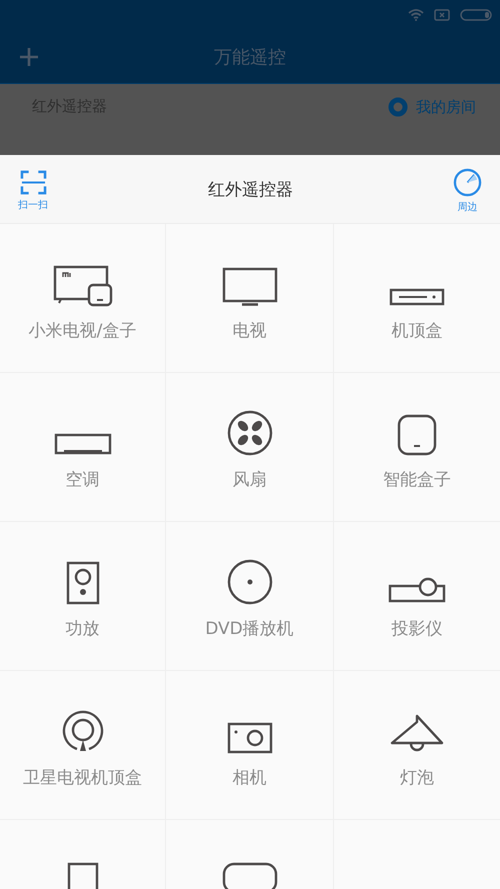 This screenshot has width=500, height=889. I want to click on speaker-icon, so click(83, 583).